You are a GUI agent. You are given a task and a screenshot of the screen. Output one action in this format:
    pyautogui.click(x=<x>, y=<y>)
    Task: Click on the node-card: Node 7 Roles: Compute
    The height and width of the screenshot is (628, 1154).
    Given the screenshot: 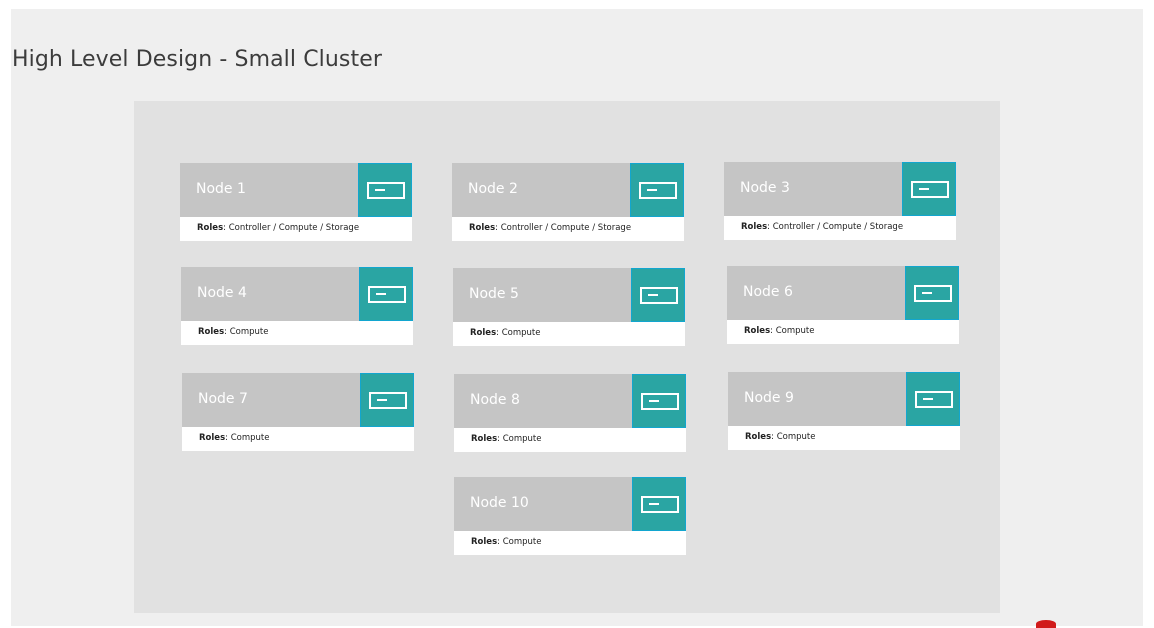 What is the action you would take?
    pyautogui.click(x=298, y=412)
    